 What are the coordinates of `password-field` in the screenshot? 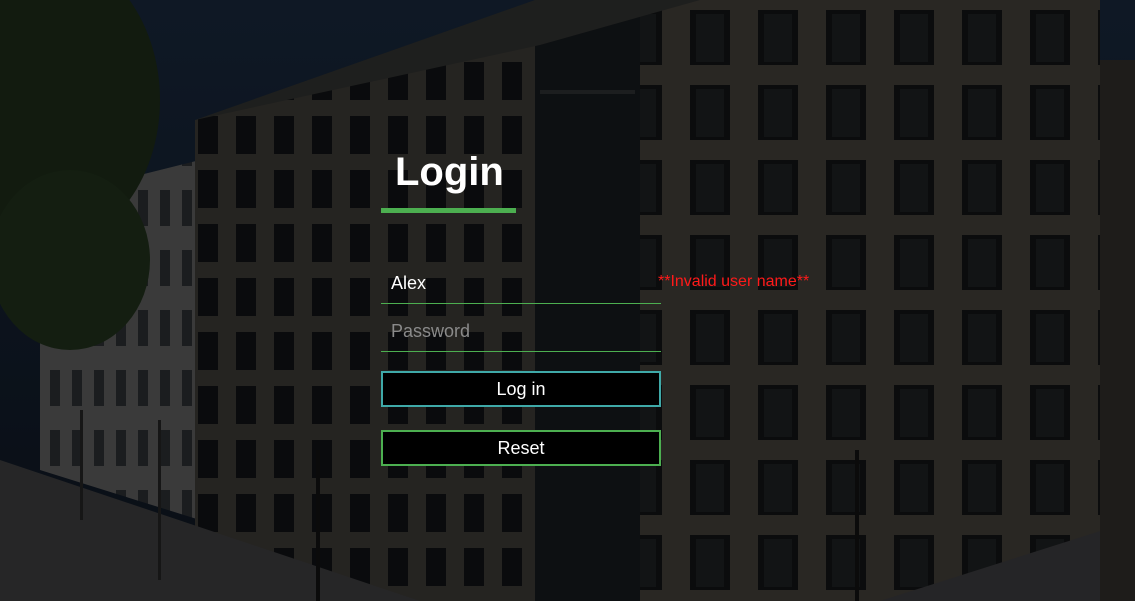 It's located at (521, 331).